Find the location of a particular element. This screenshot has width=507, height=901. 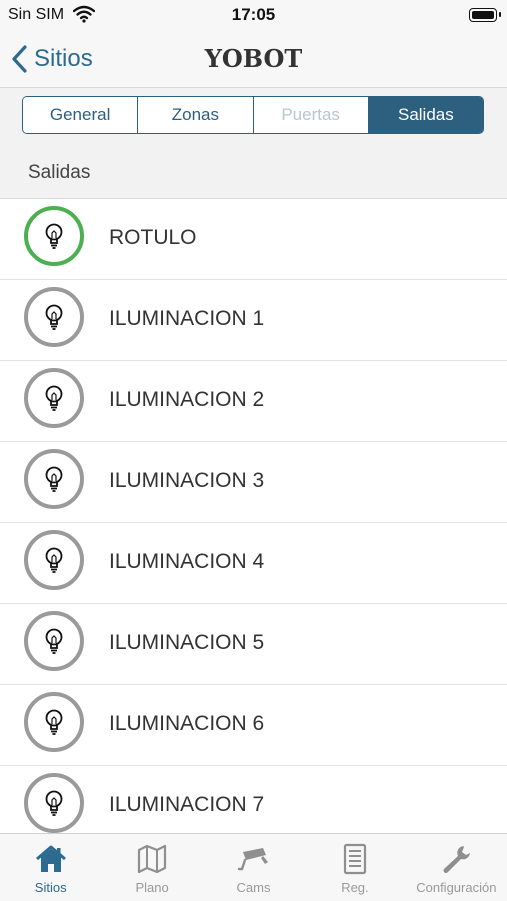

status-bar: Sin SIM 17:05 is located at coordinates (253, 16).